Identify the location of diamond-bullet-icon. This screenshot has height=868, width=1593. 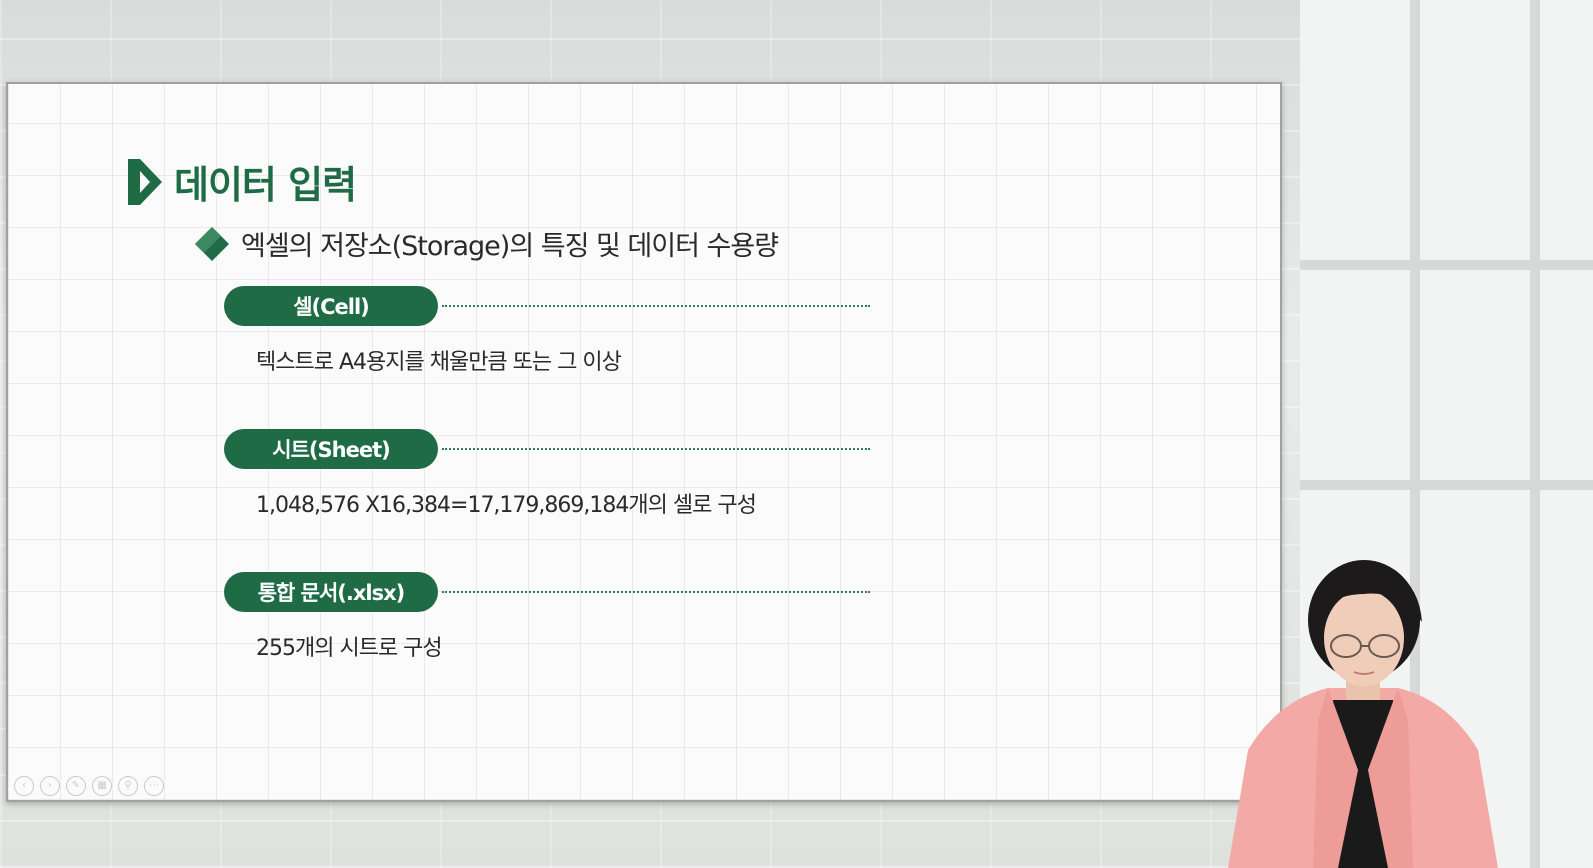
(212, 243).